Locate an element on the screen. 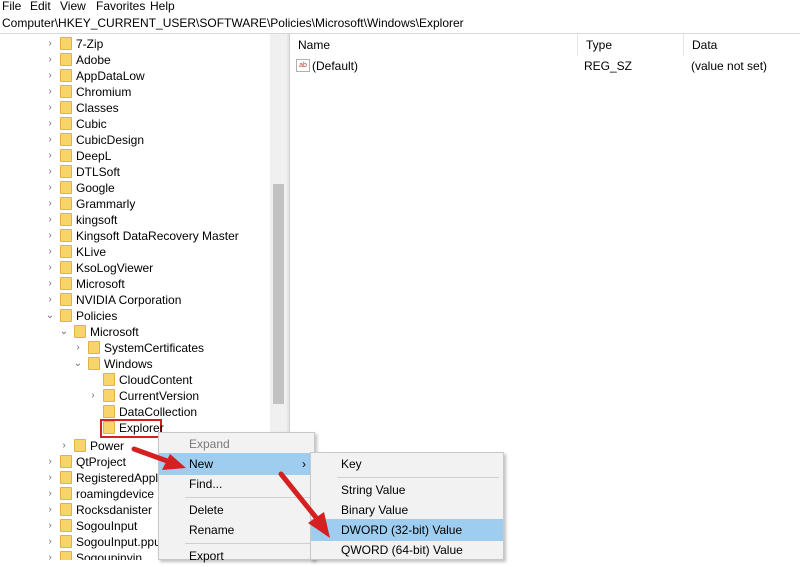 This screenshot has height=567, width=800. menu-edit: Edit is located at coordinates (40, 6).